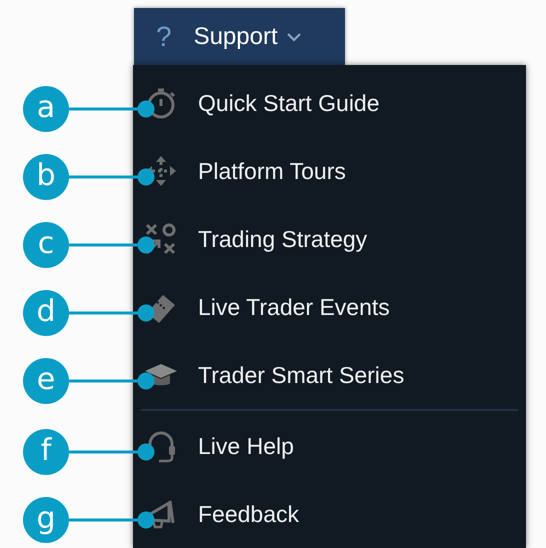 The width and height of the screenshot is (546, 548). I want to click on menu-item: Quick Start Guide, so click(329, 103).